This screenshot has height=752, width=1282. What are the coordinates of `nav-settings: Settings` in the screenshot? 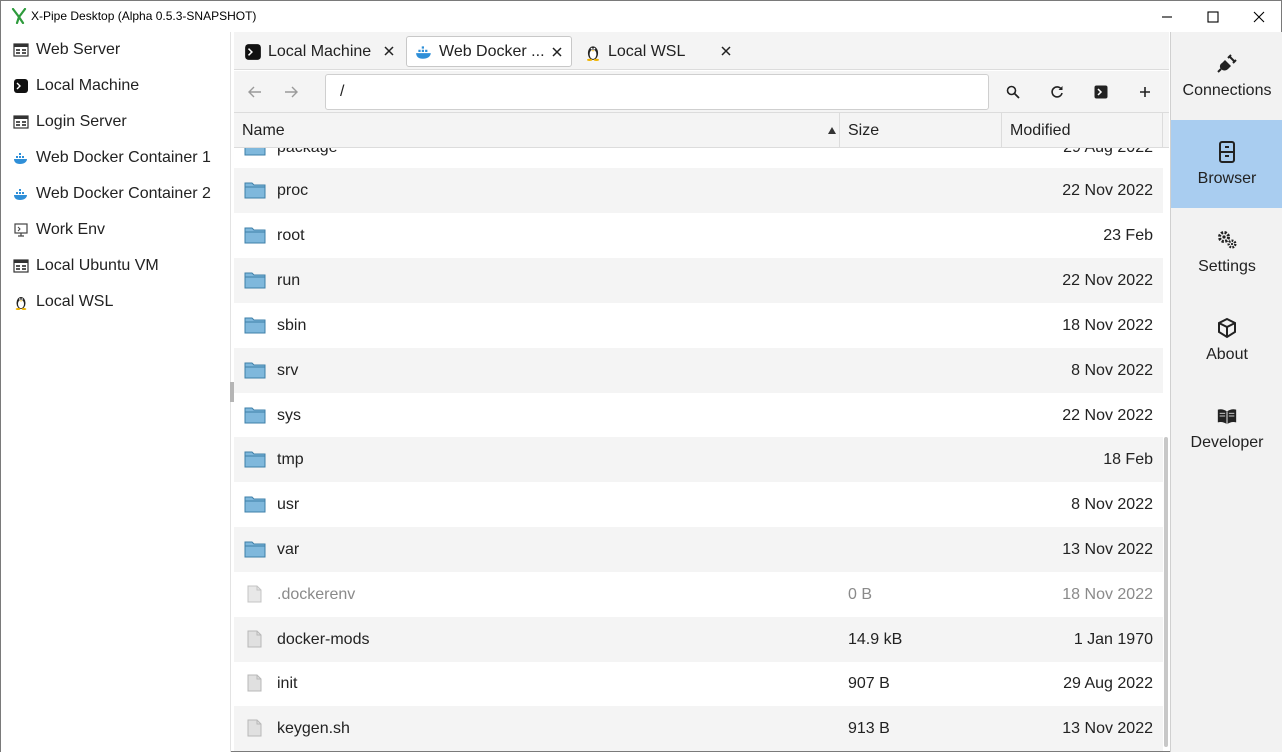 It's located at (1226, 252).